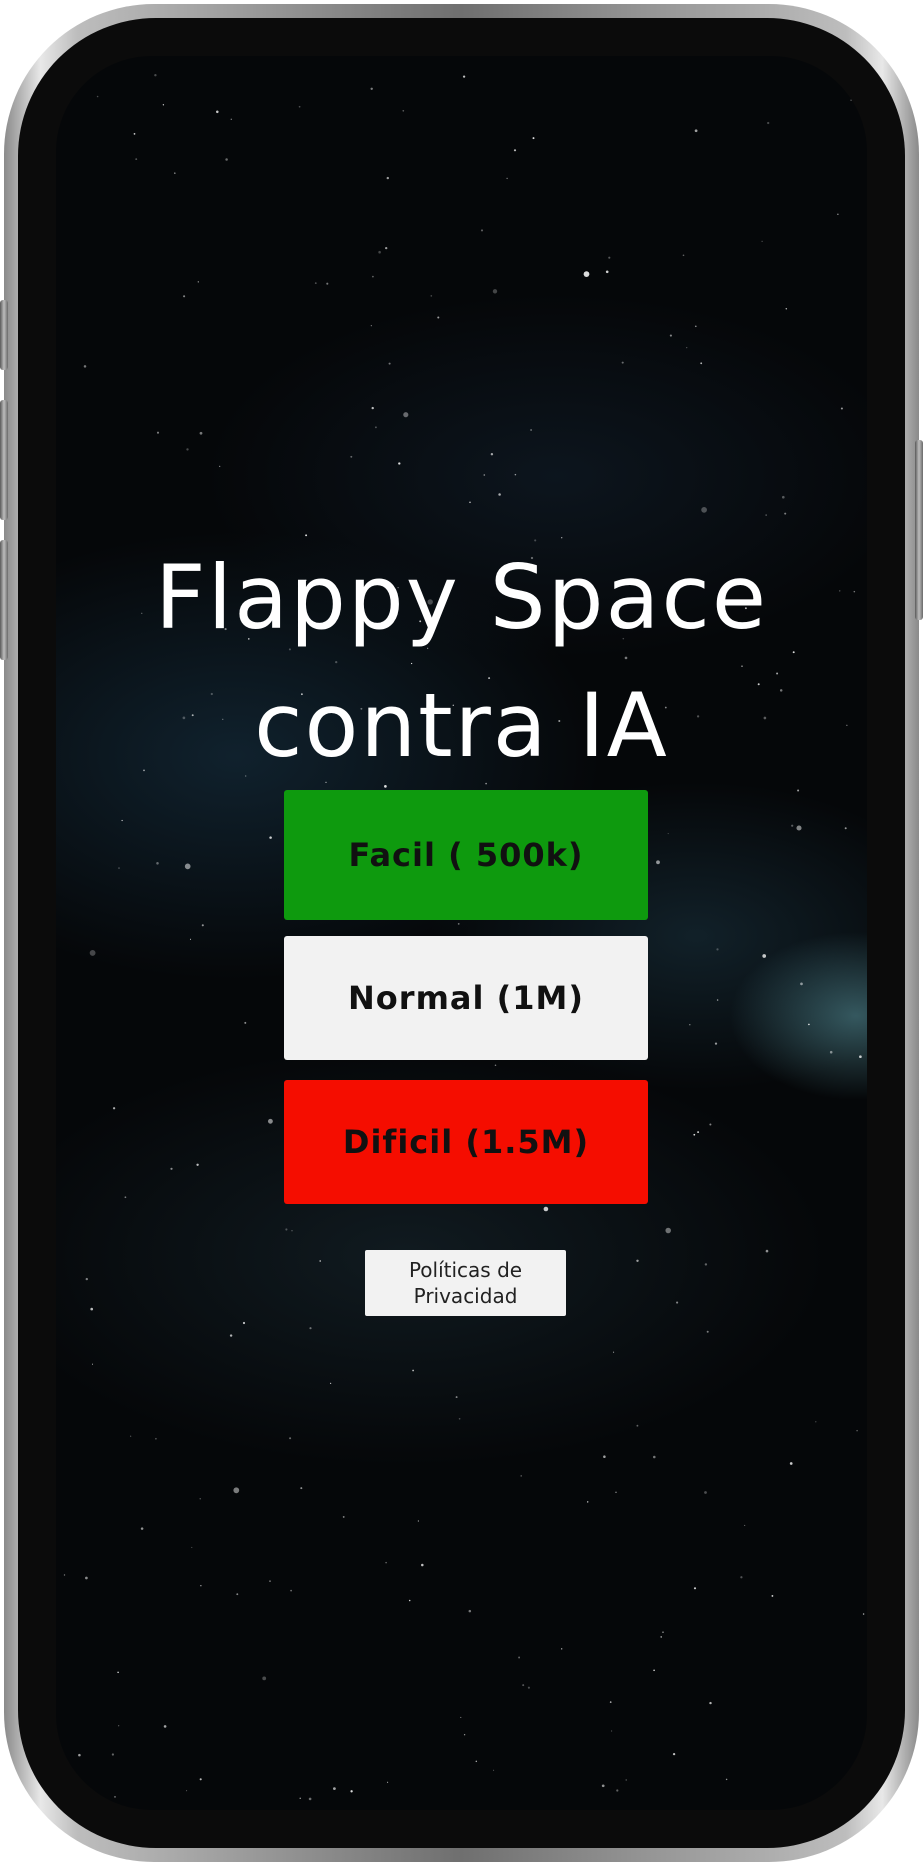  I want to click on easy-difficulty-button: Facil ( 500k), so click(466, 855).